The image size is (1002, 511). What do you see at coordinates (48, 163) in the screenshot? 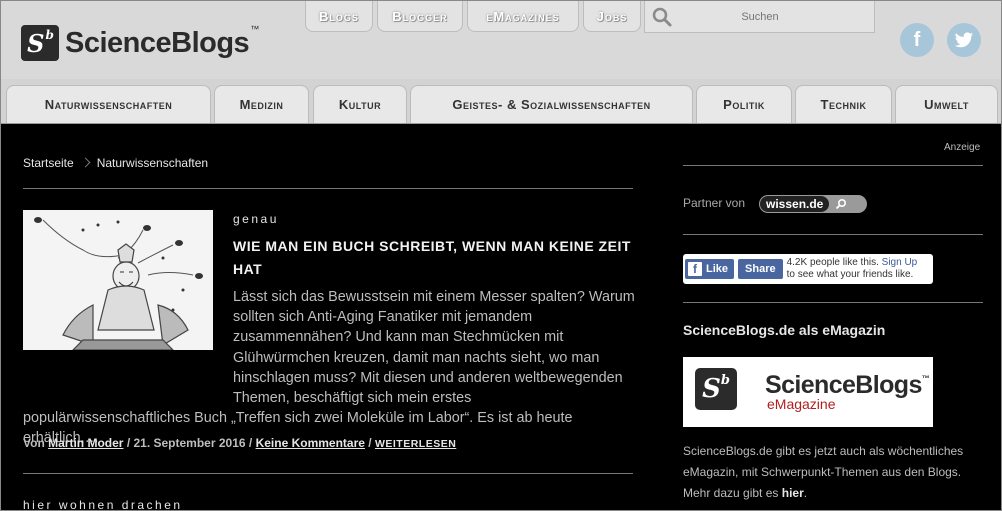
I see `breadcrumb-home: Startseite` at bounding box center [48, 163].